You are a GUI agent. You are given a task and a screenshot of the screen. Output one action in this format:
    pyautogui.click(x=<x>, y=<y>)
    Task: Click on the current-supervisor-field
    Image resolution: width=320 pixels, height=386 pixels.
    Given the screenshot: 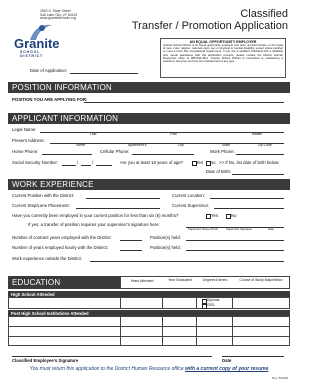 What is the action you would take?
    pyautogui.click(x=249, y=208)
    